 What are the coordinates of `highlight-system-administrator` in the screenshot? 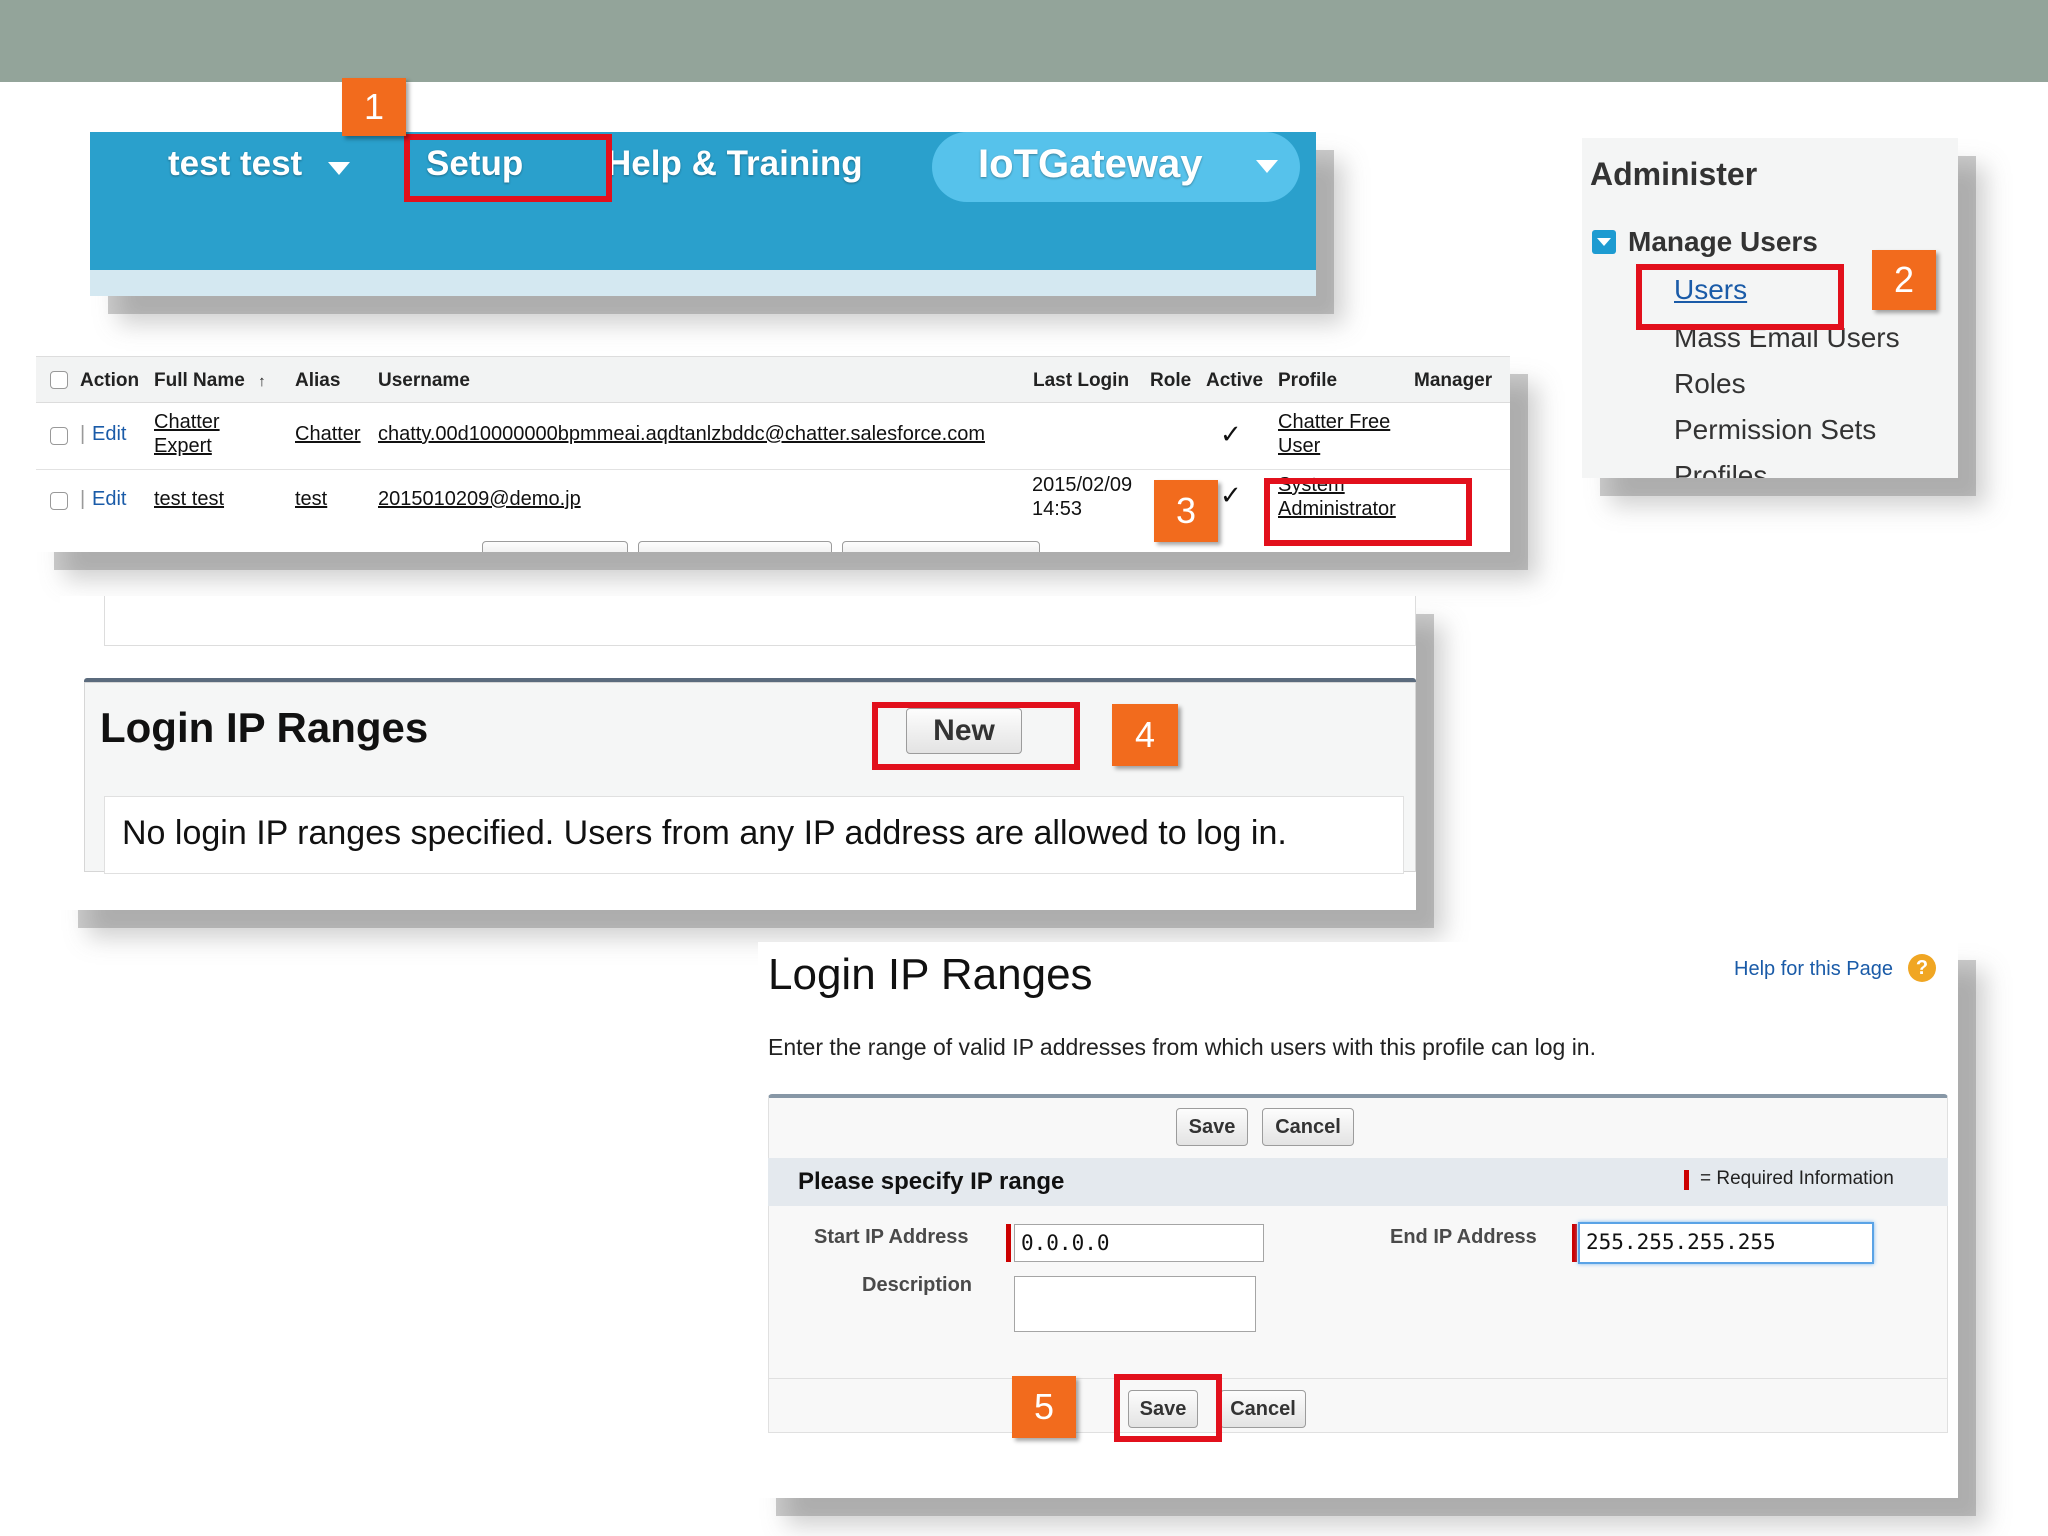 It's located at (1368, 512).